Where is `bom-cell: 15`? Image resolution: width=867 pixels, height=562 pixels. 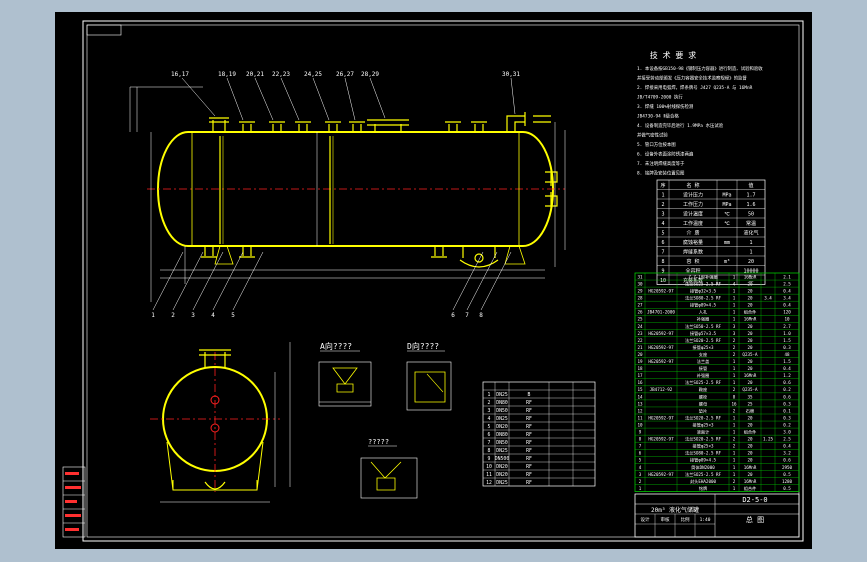 bom-cell: 15 is located at coordinates (640, 389).